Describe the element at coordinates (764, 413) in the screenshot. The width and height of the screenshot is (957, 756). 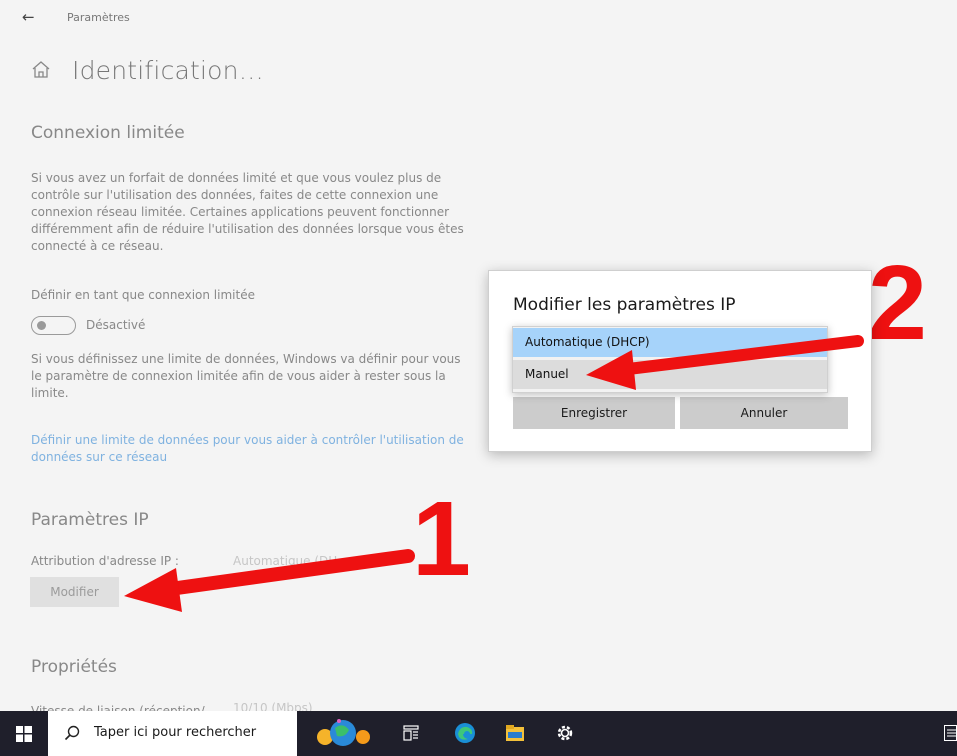
I see `cancel-button: Annuler` at that location.